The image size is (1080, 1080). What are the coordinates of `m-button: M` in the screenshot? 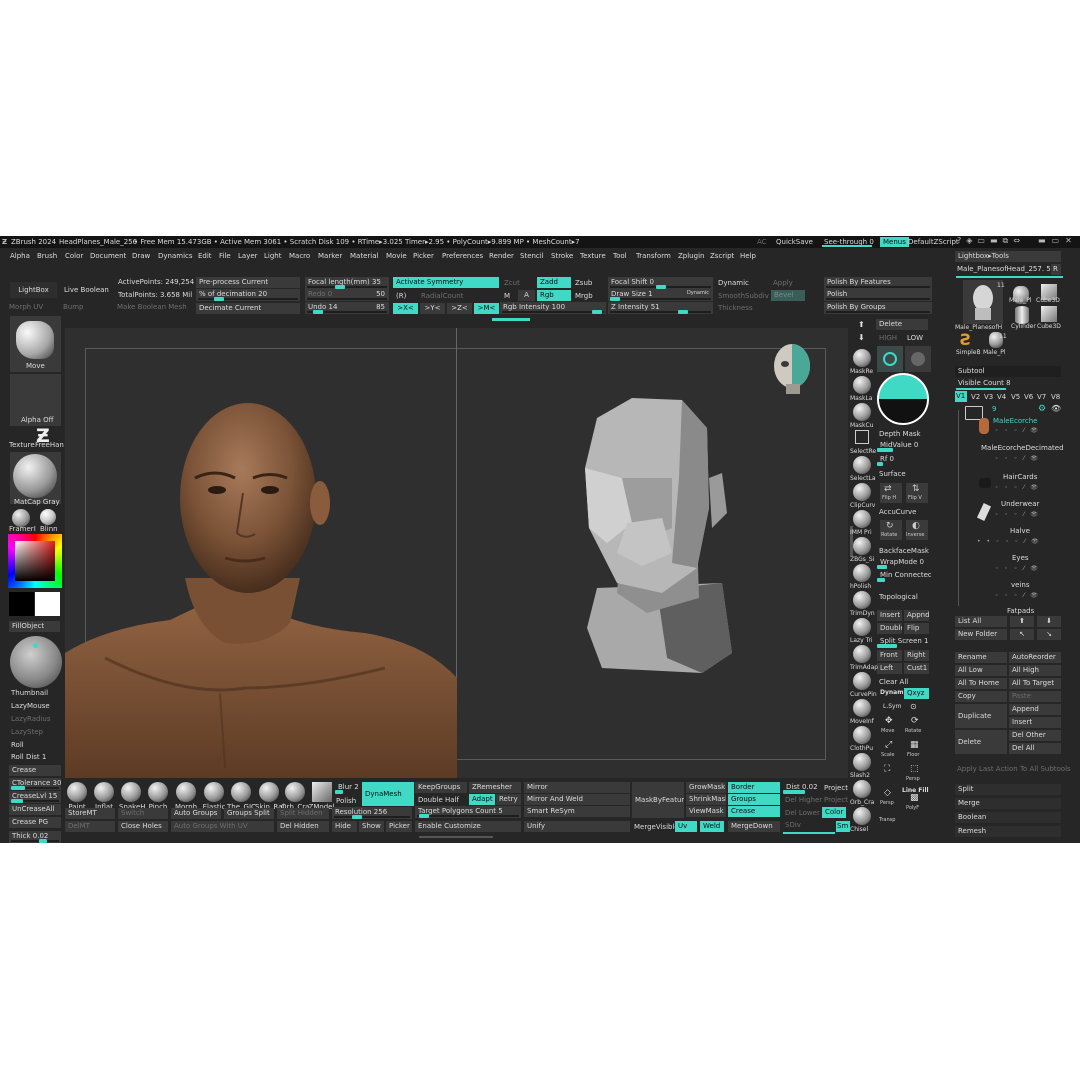 It's located at (507, 296).